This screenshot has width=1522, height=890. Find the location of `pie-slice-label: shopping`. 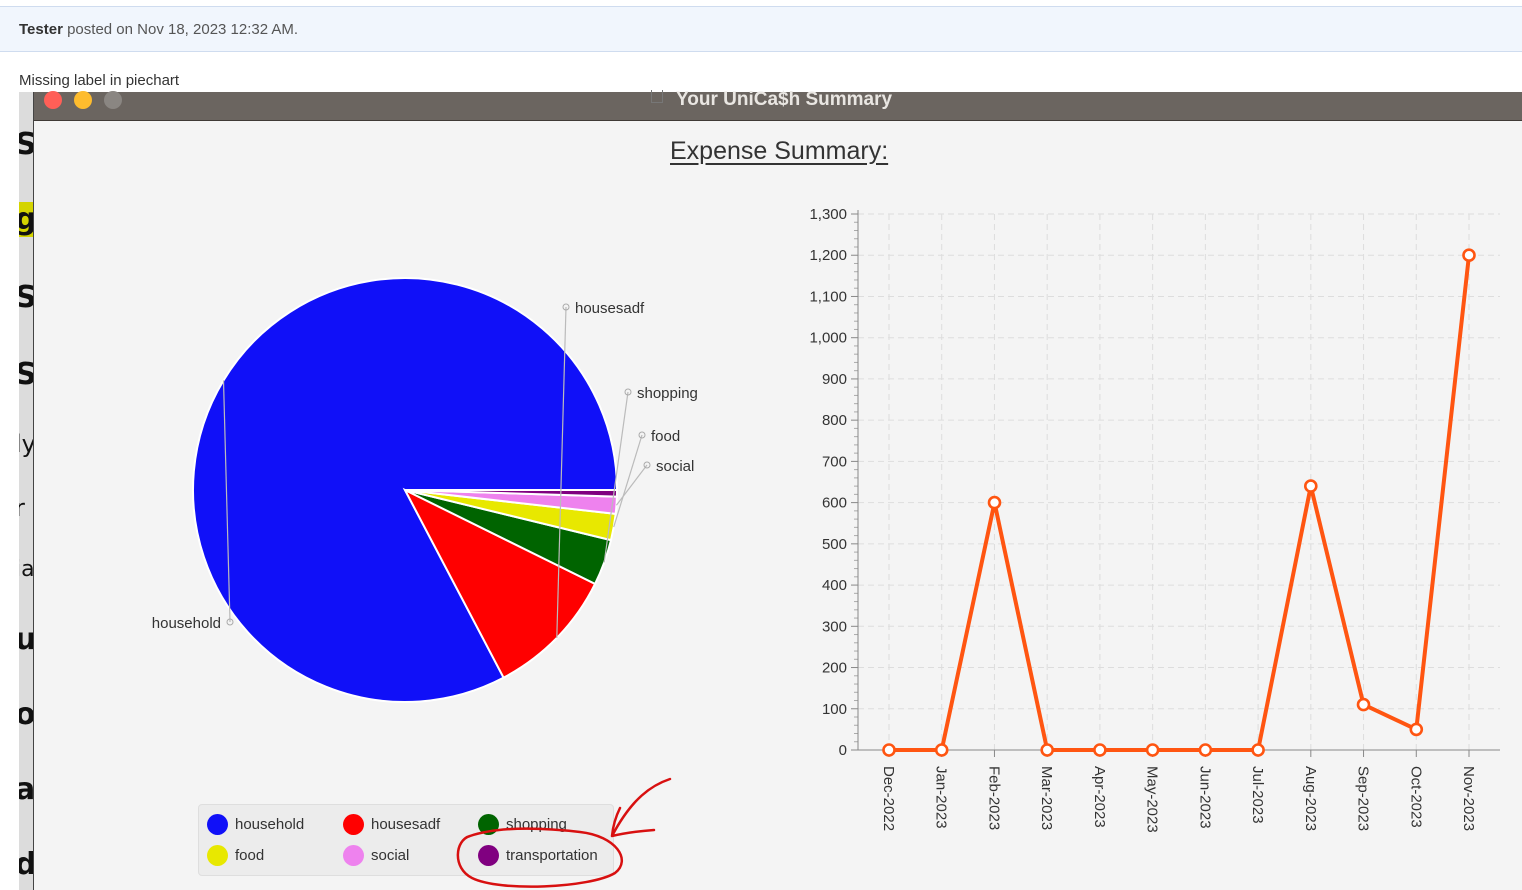

pie-slice-label: shopping is located at coordinates (667, 393).